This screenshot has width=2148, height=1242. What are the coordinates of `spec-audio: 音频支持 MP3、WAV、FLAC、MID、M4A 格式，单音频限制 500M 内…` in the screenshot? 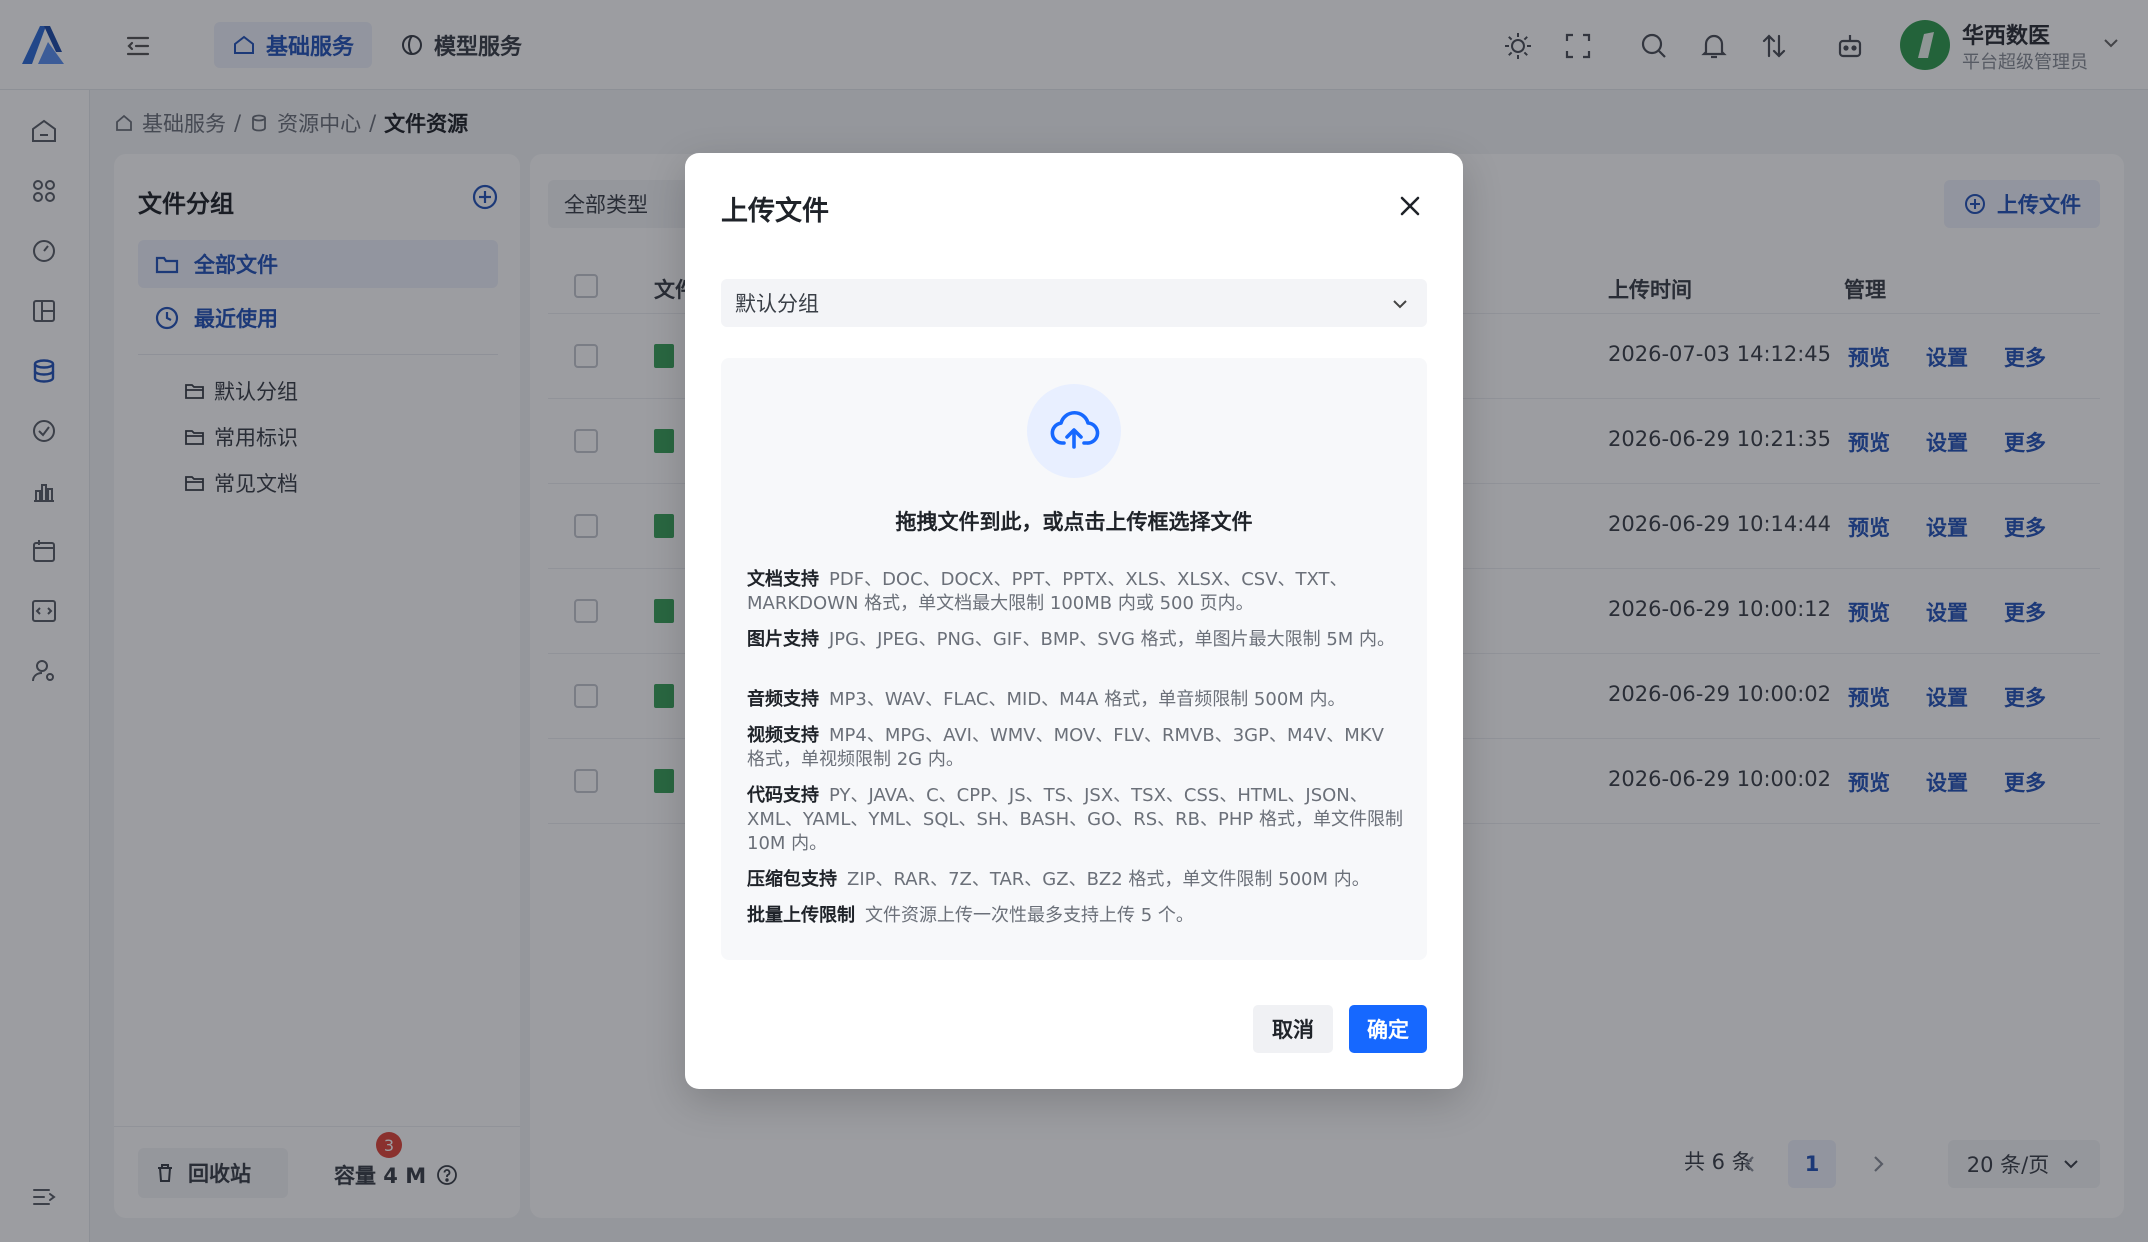 It's located at (1046, 699).